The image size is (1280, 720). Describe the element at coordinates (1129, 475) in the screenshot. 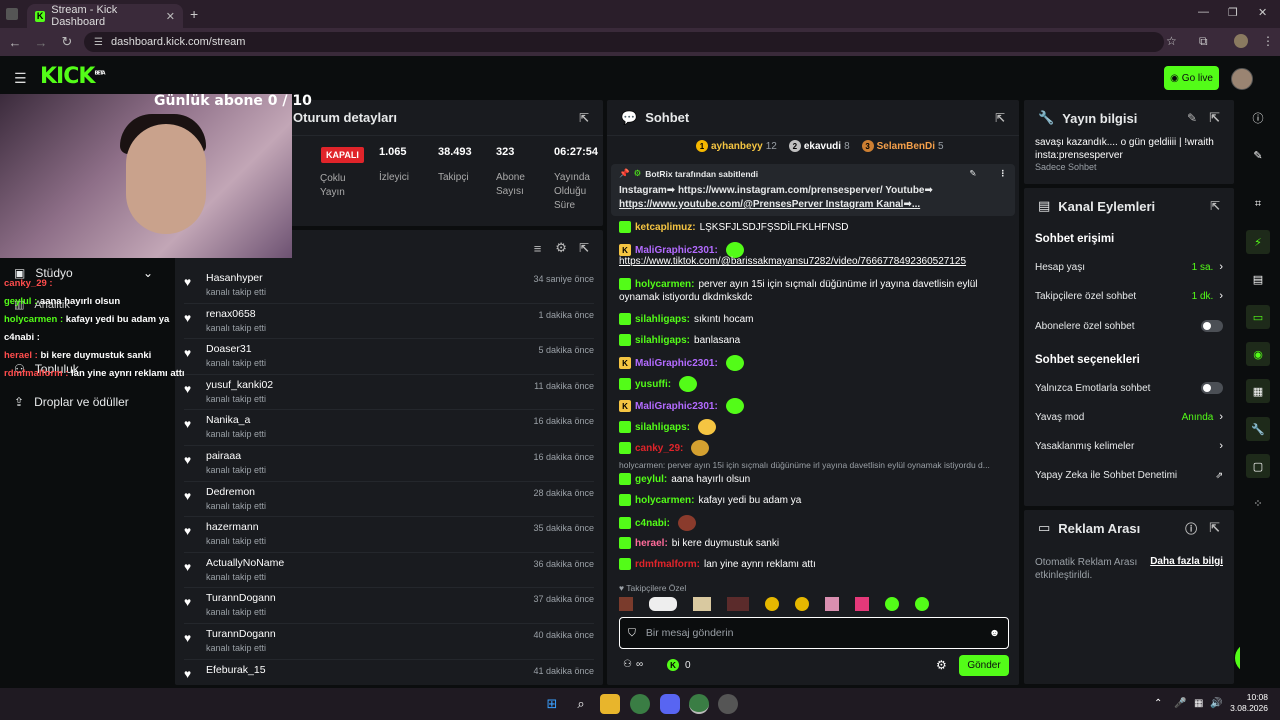

I see `ai-moderation-row: Yapay Zeka ile Sohbet Denetimi ⇗` at that location.